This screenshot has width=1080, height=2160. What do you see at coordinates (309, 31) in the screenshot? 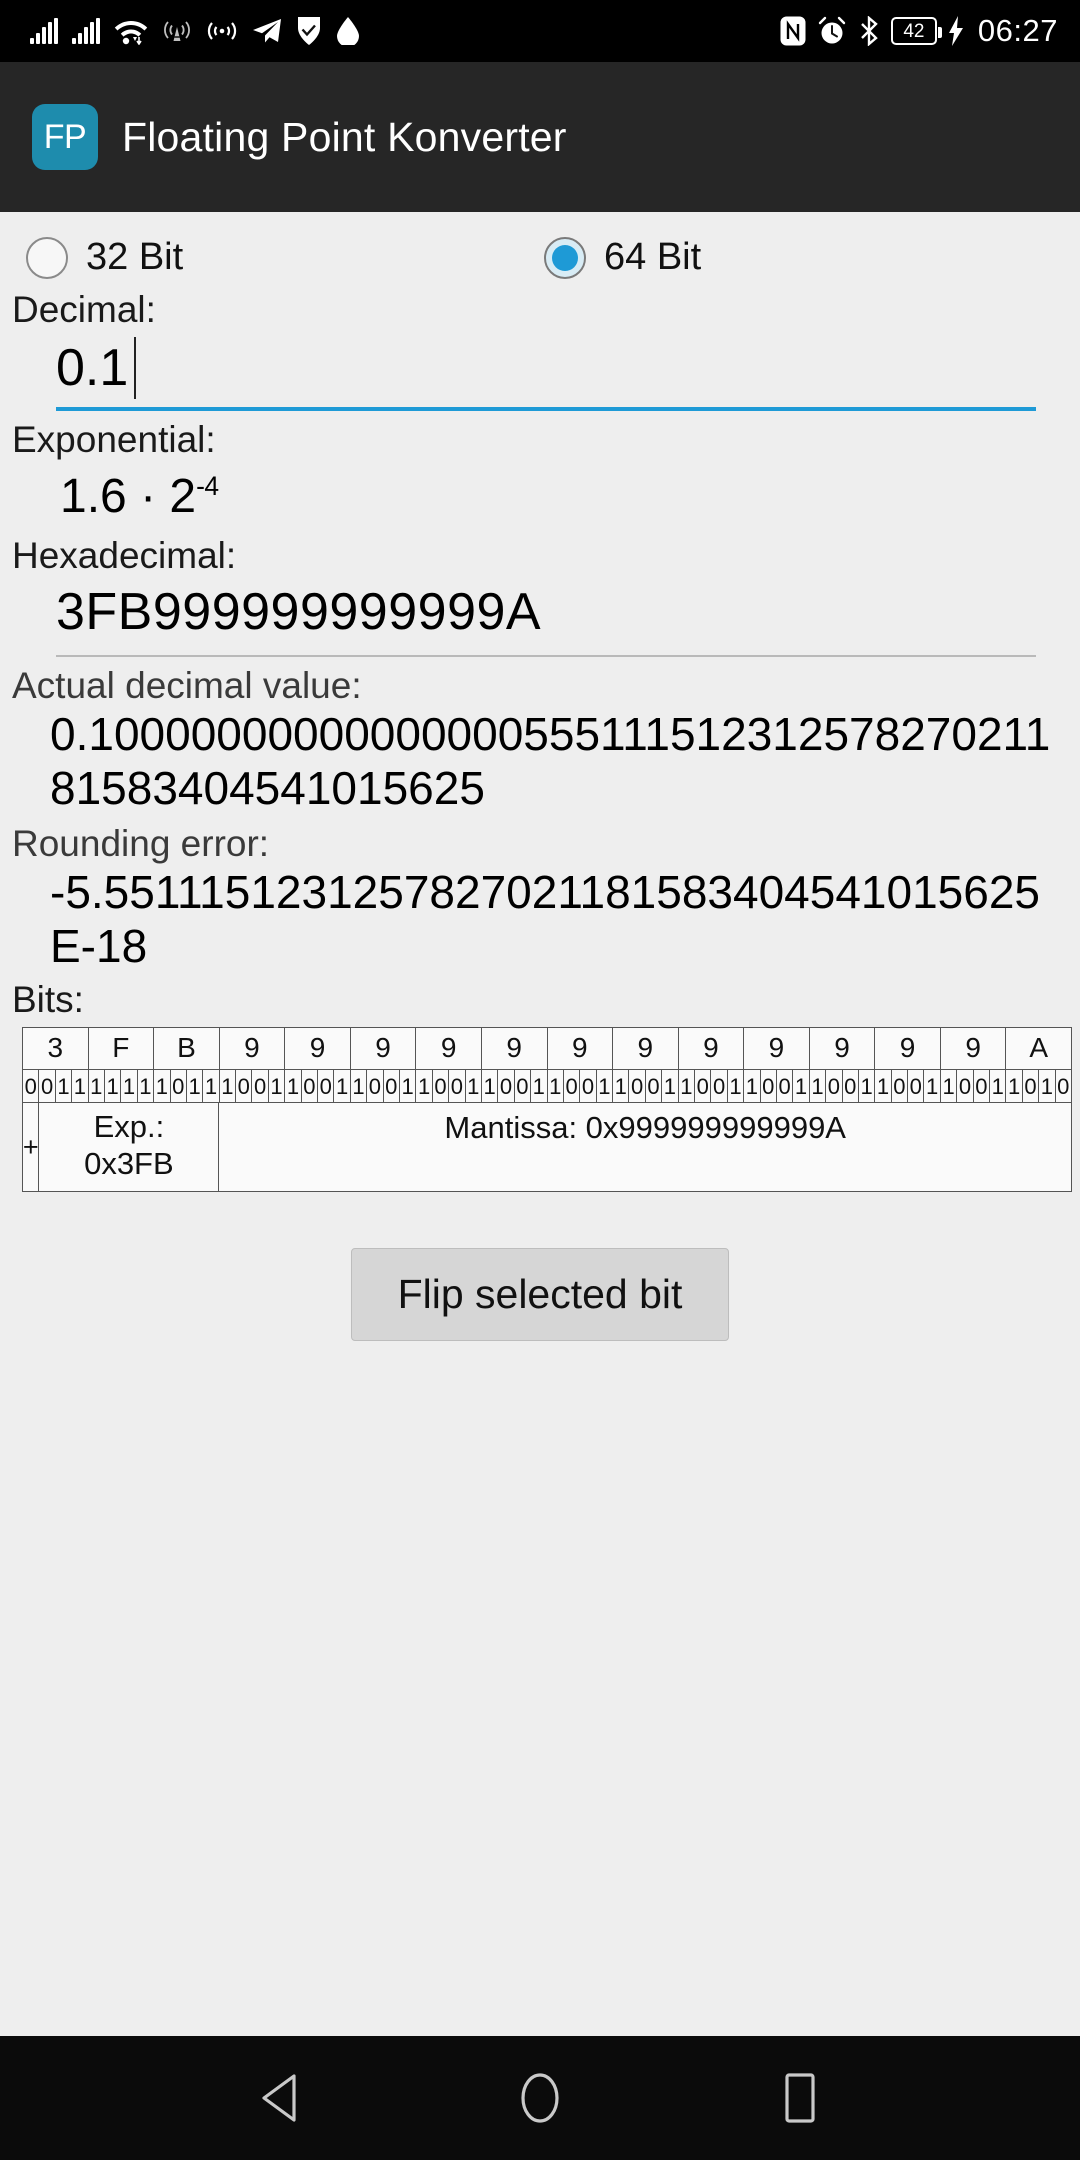
I see `checkmark-shield-icon` at bounding box center [309, 31].